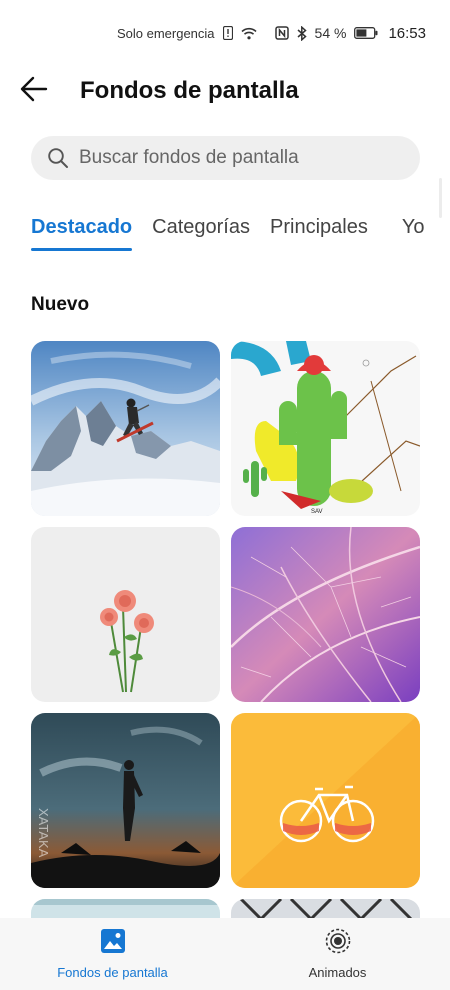  I want to click on battery-icon, so click(366, 33).